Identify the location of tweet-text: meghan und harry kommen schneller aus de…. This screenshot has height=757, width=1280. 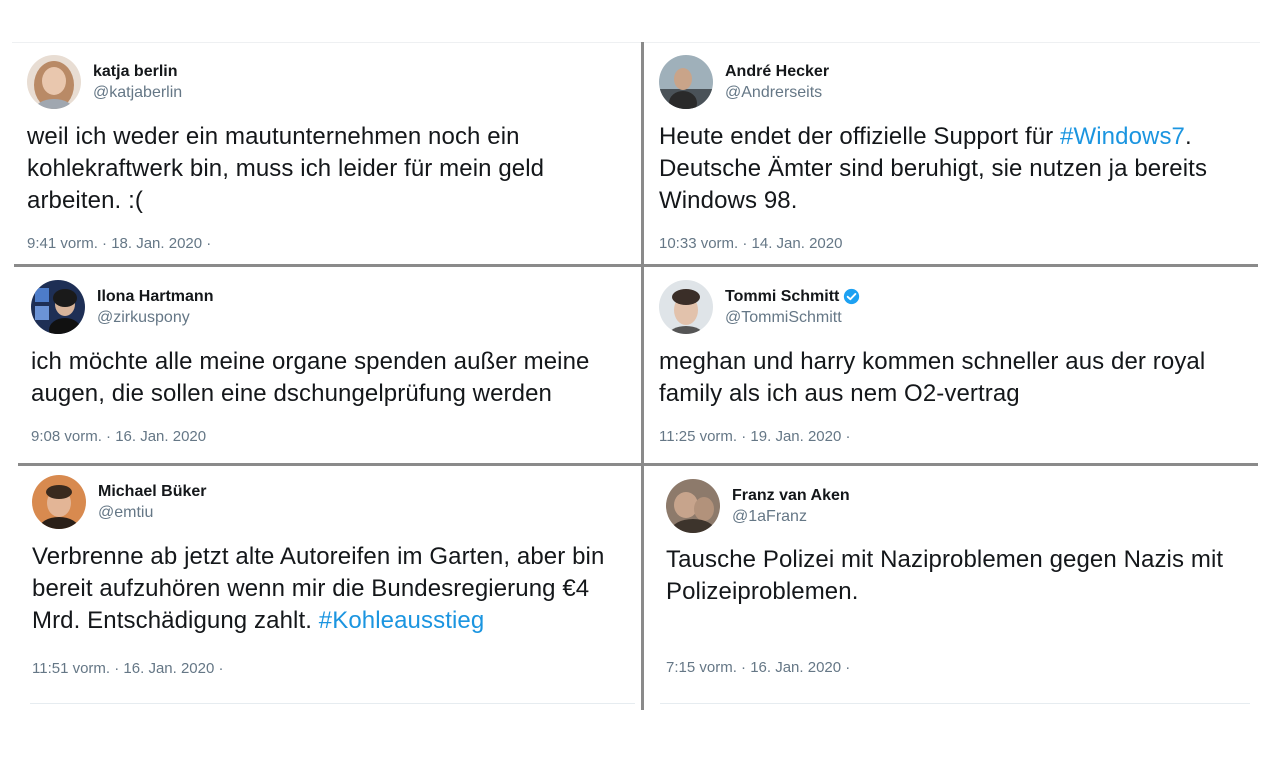
(932, 377).